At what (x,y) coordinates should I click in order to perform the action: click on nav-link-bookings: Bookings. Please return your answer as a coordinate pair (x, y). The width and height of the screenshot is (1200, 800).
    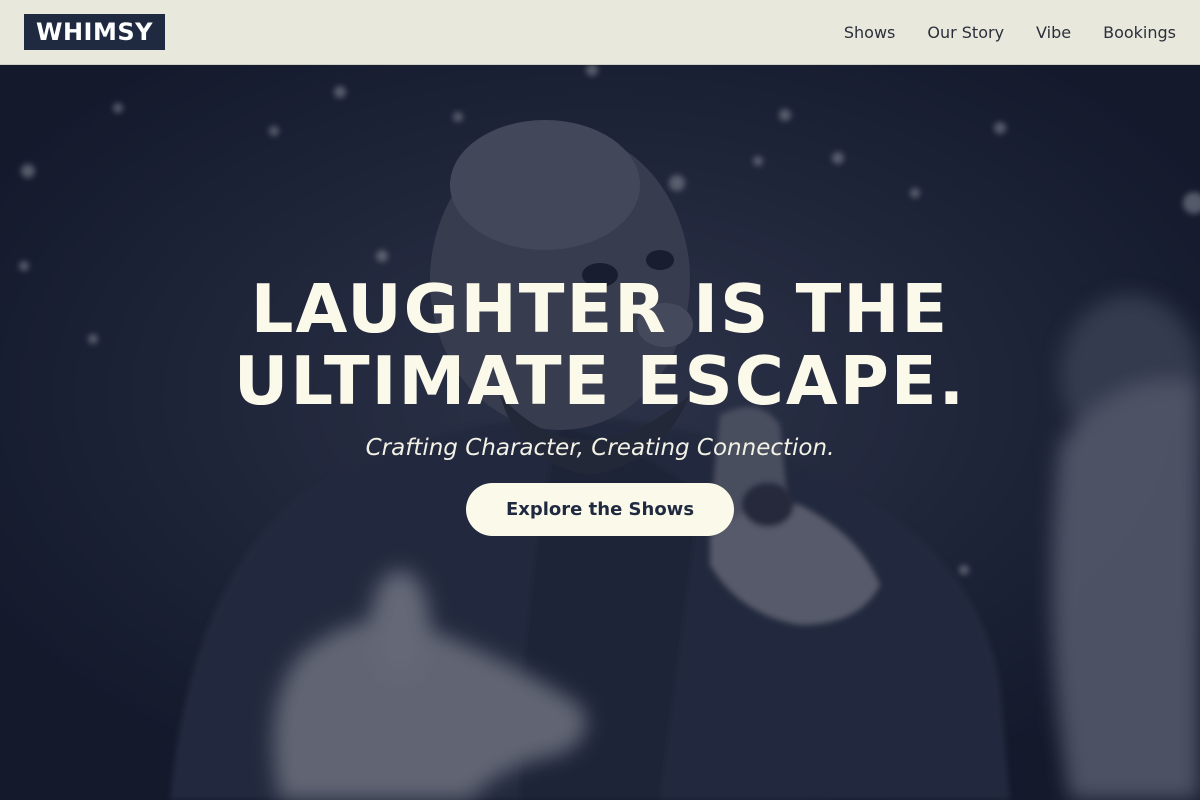
    Looking at the image, I should click on (1139, 32).